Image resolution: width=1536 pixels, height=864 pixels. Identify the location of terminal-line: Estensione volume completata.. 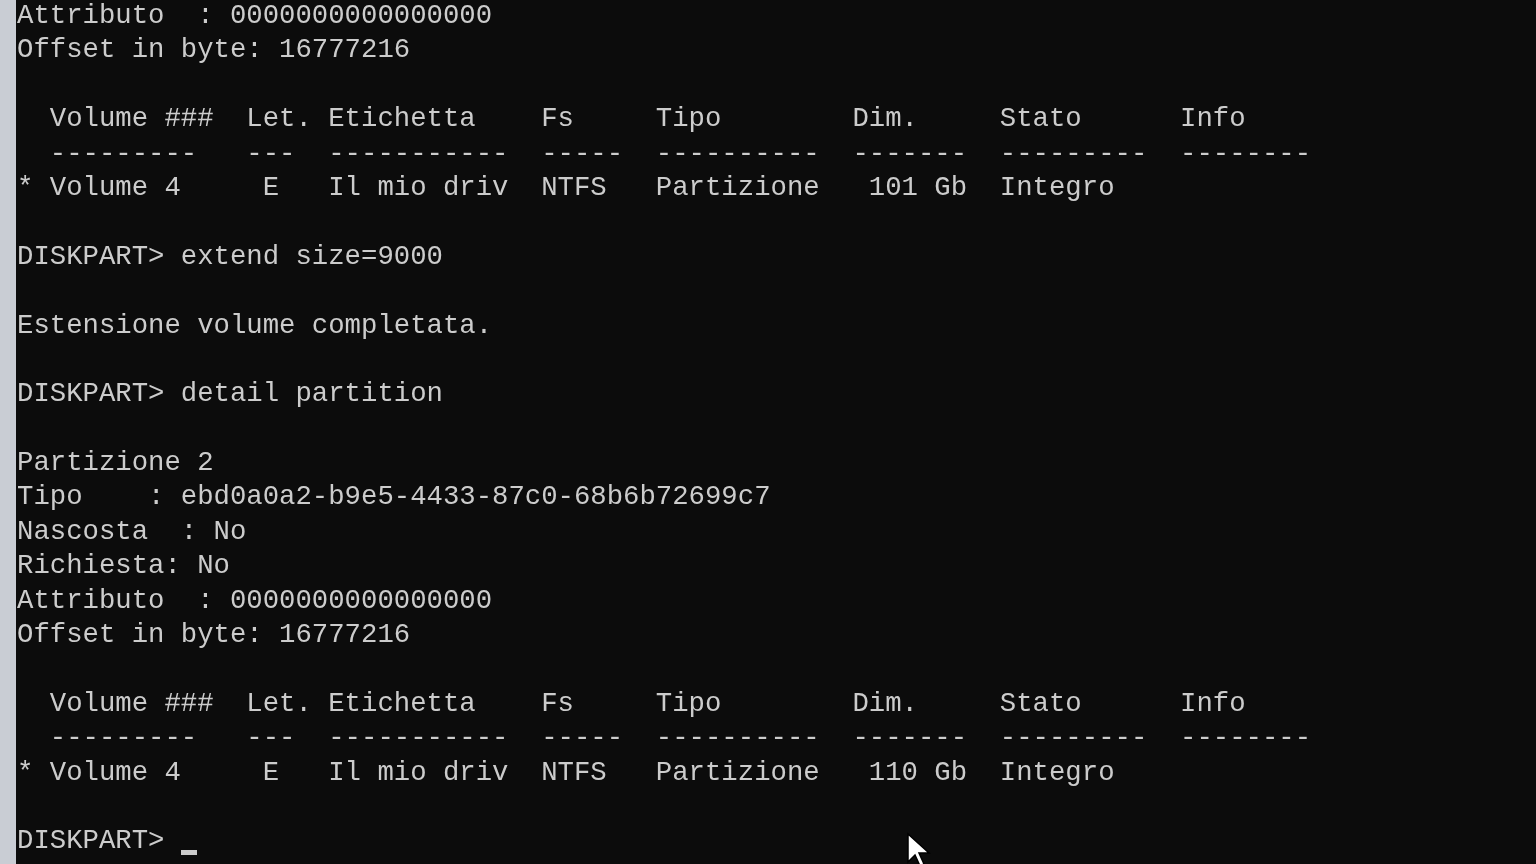
(255, 325).